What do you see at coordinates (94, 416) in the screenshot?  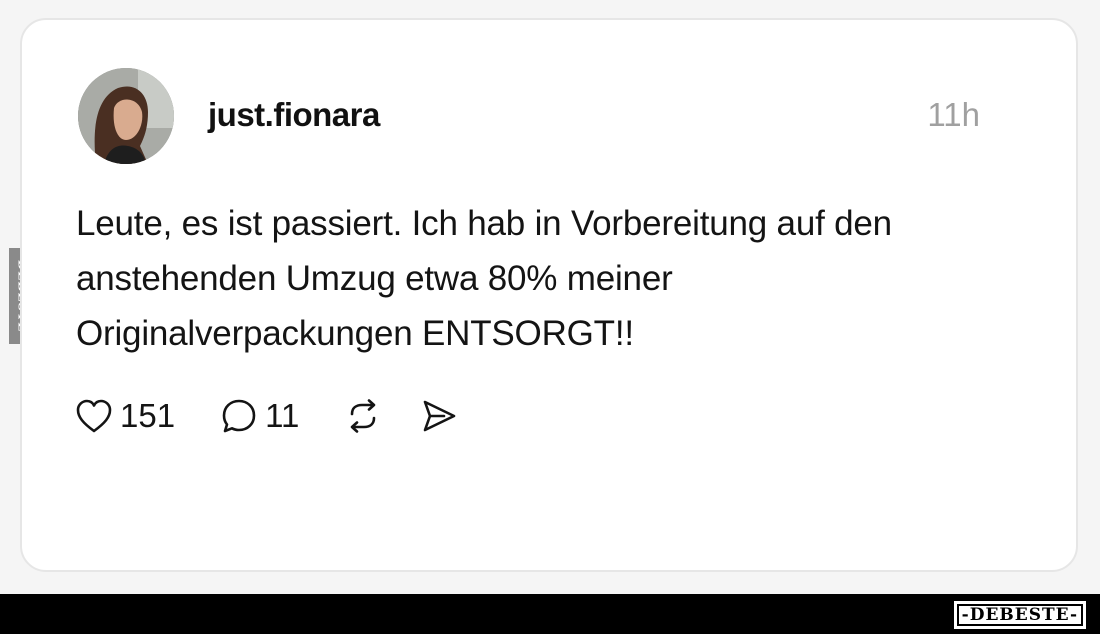 I see `heart-icon` at bounding box center [94, 416].